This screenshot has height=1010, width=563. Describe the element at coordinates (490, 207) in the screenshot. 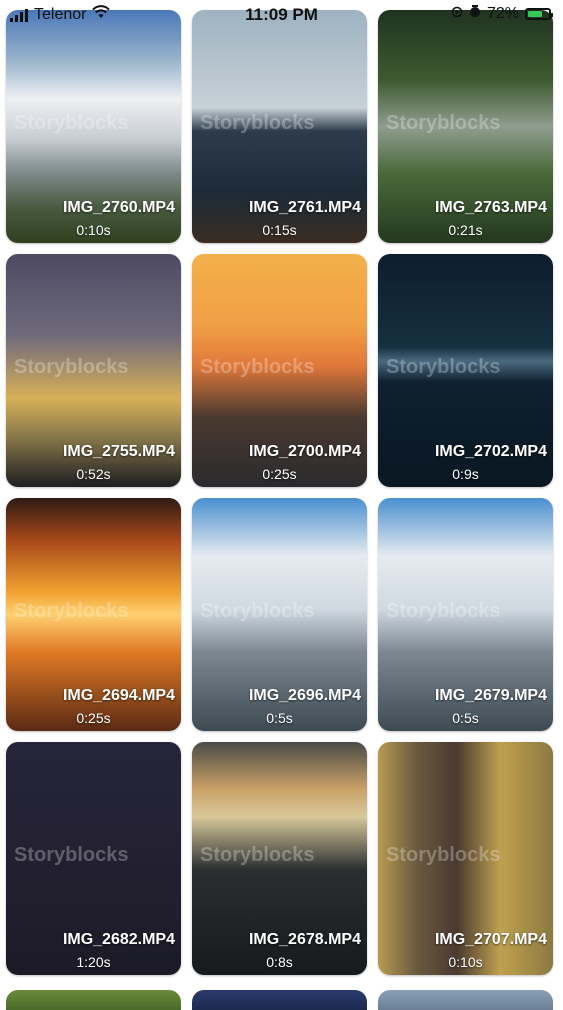

I see `video-filename: IMG_2763.MP4` at that location.